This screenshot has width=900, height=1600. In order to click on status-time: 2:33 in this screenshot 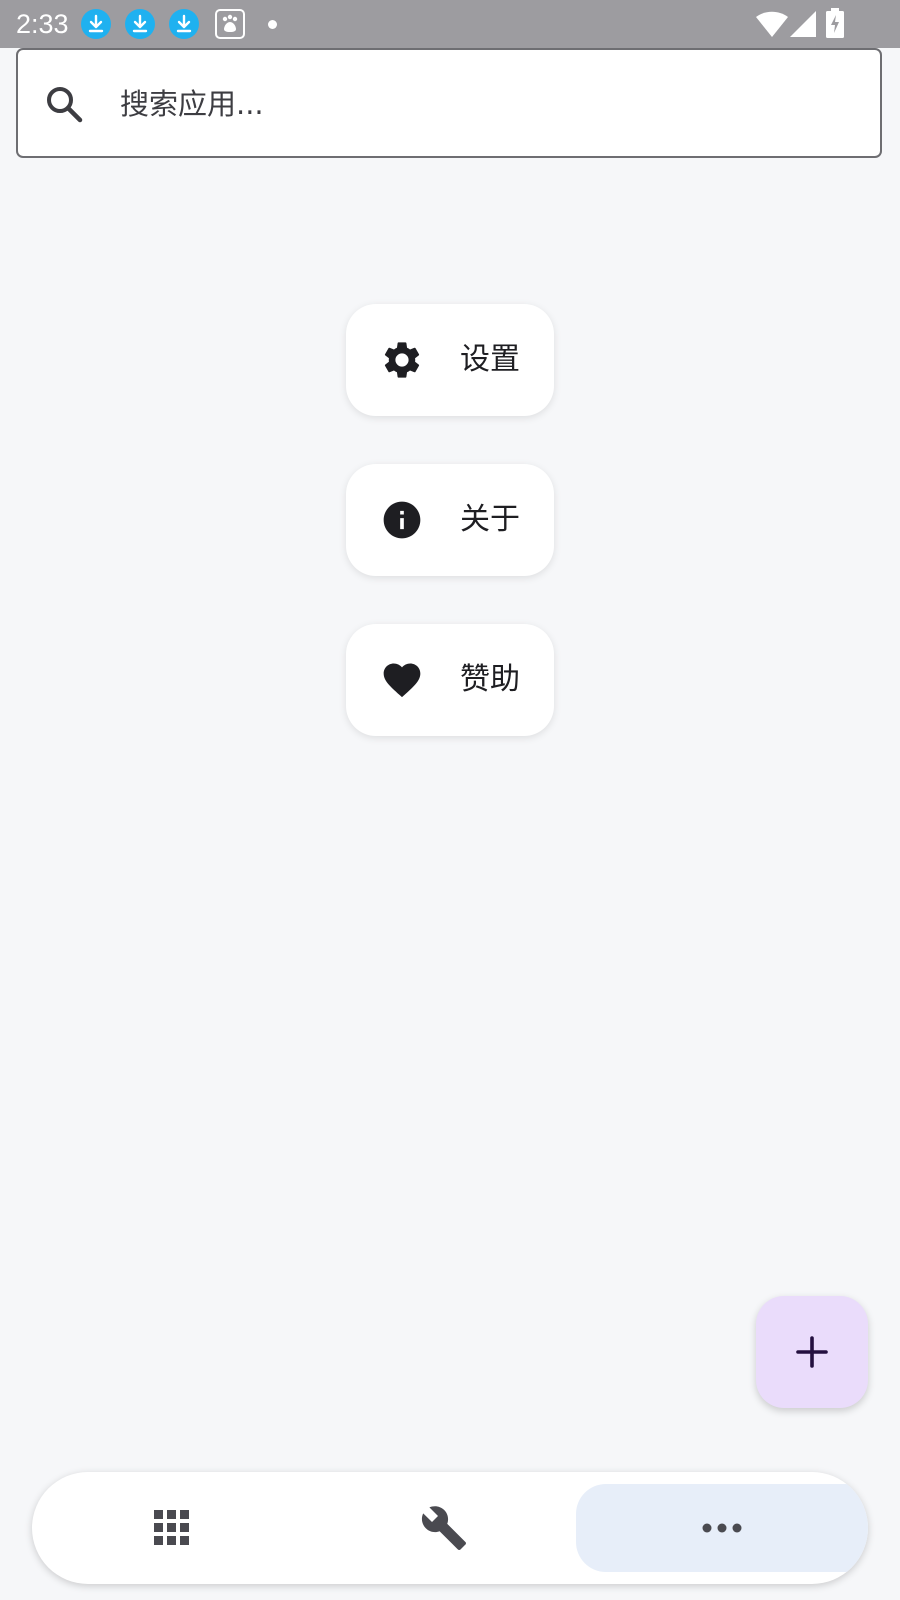, I will do `click(42, 24)`.